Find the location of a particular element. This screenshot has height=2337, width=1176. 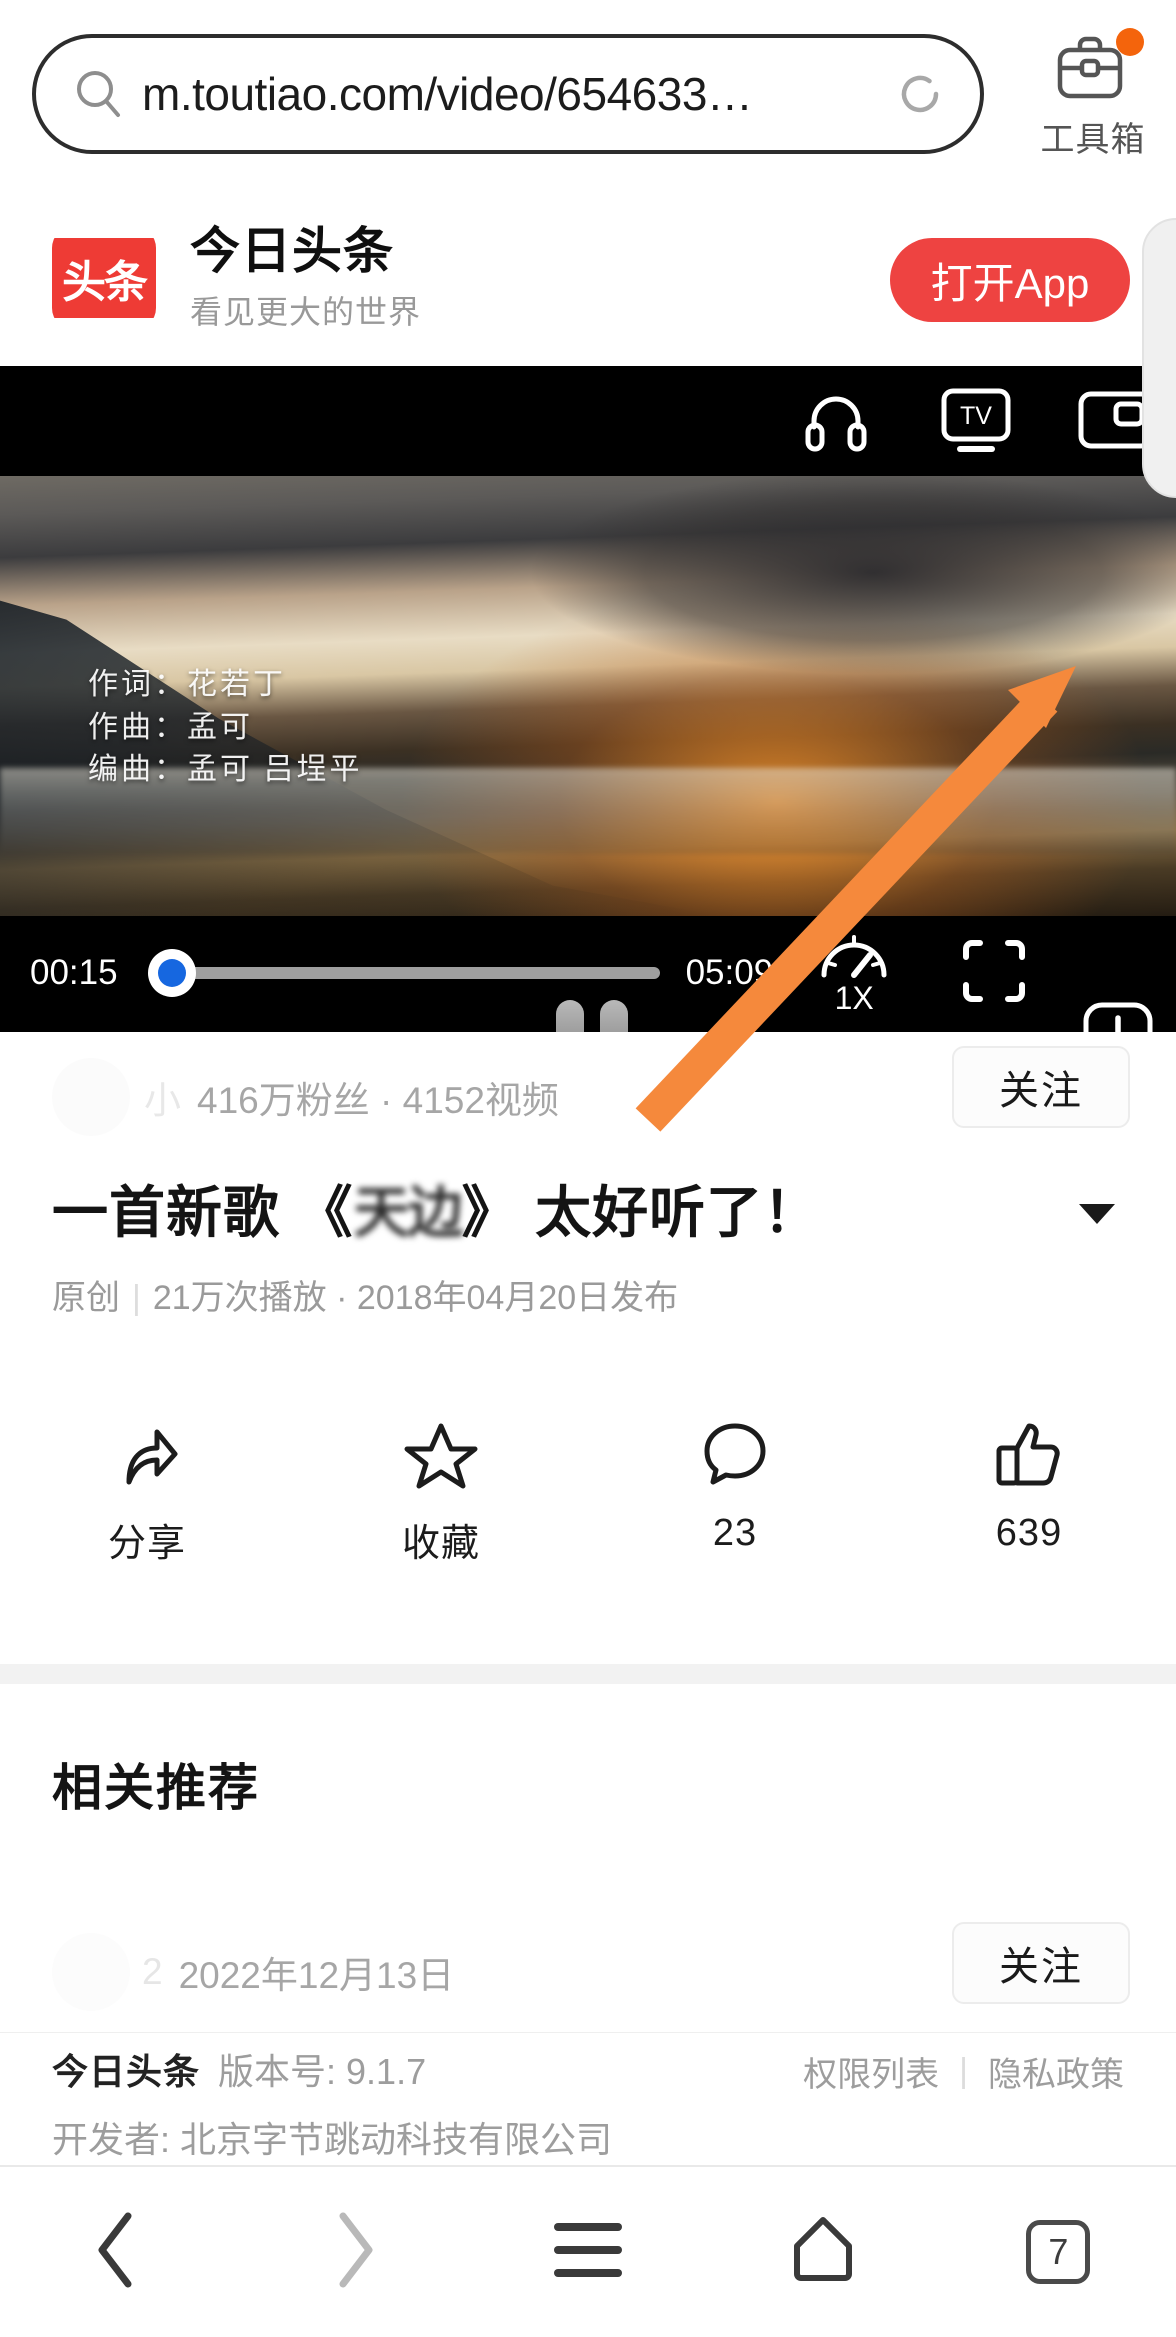

toolbox-button: 工具箱 is located at coordinates (1093, 94).